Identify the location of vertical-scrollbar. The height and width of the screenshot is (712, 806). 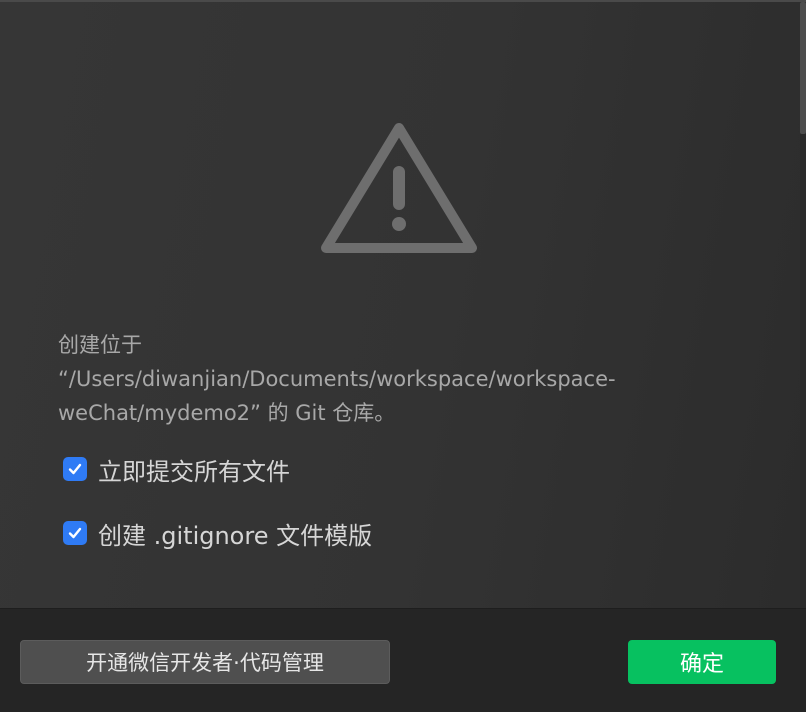
(803, 305).